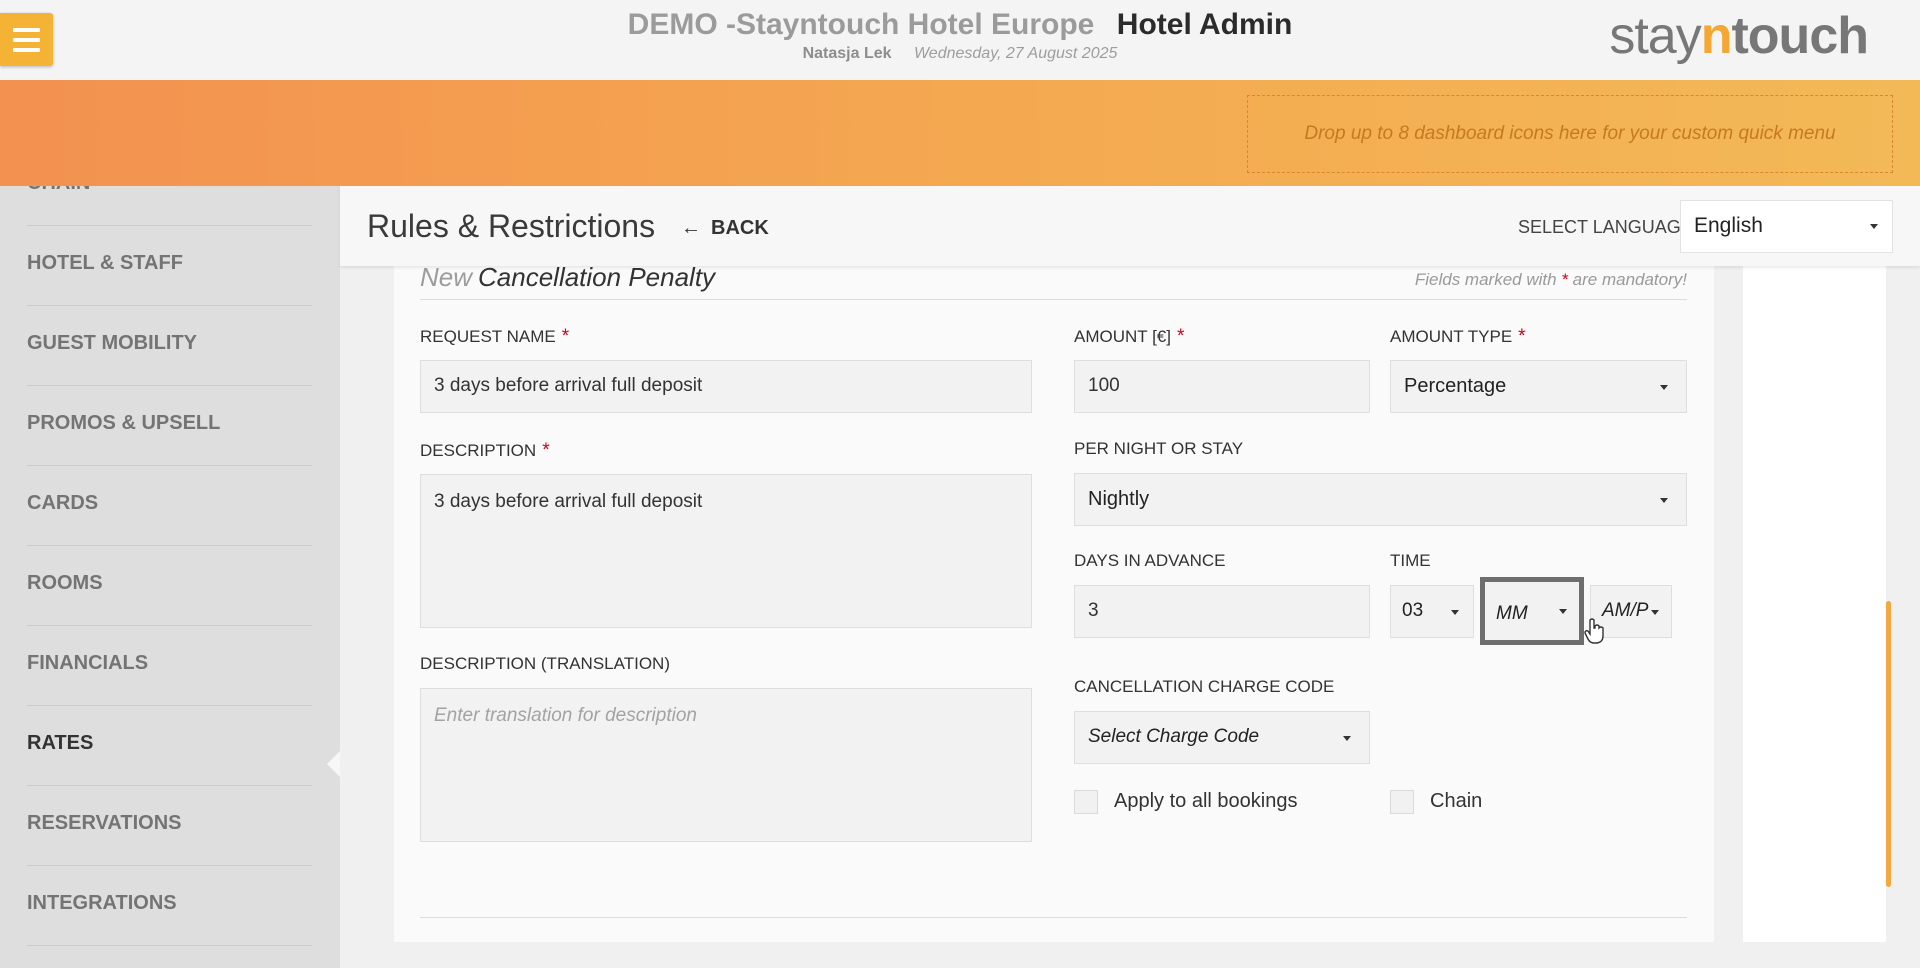 The width and height of the screenshot is (1920, 968). I want to click on right-panel, so click(1814, 604).